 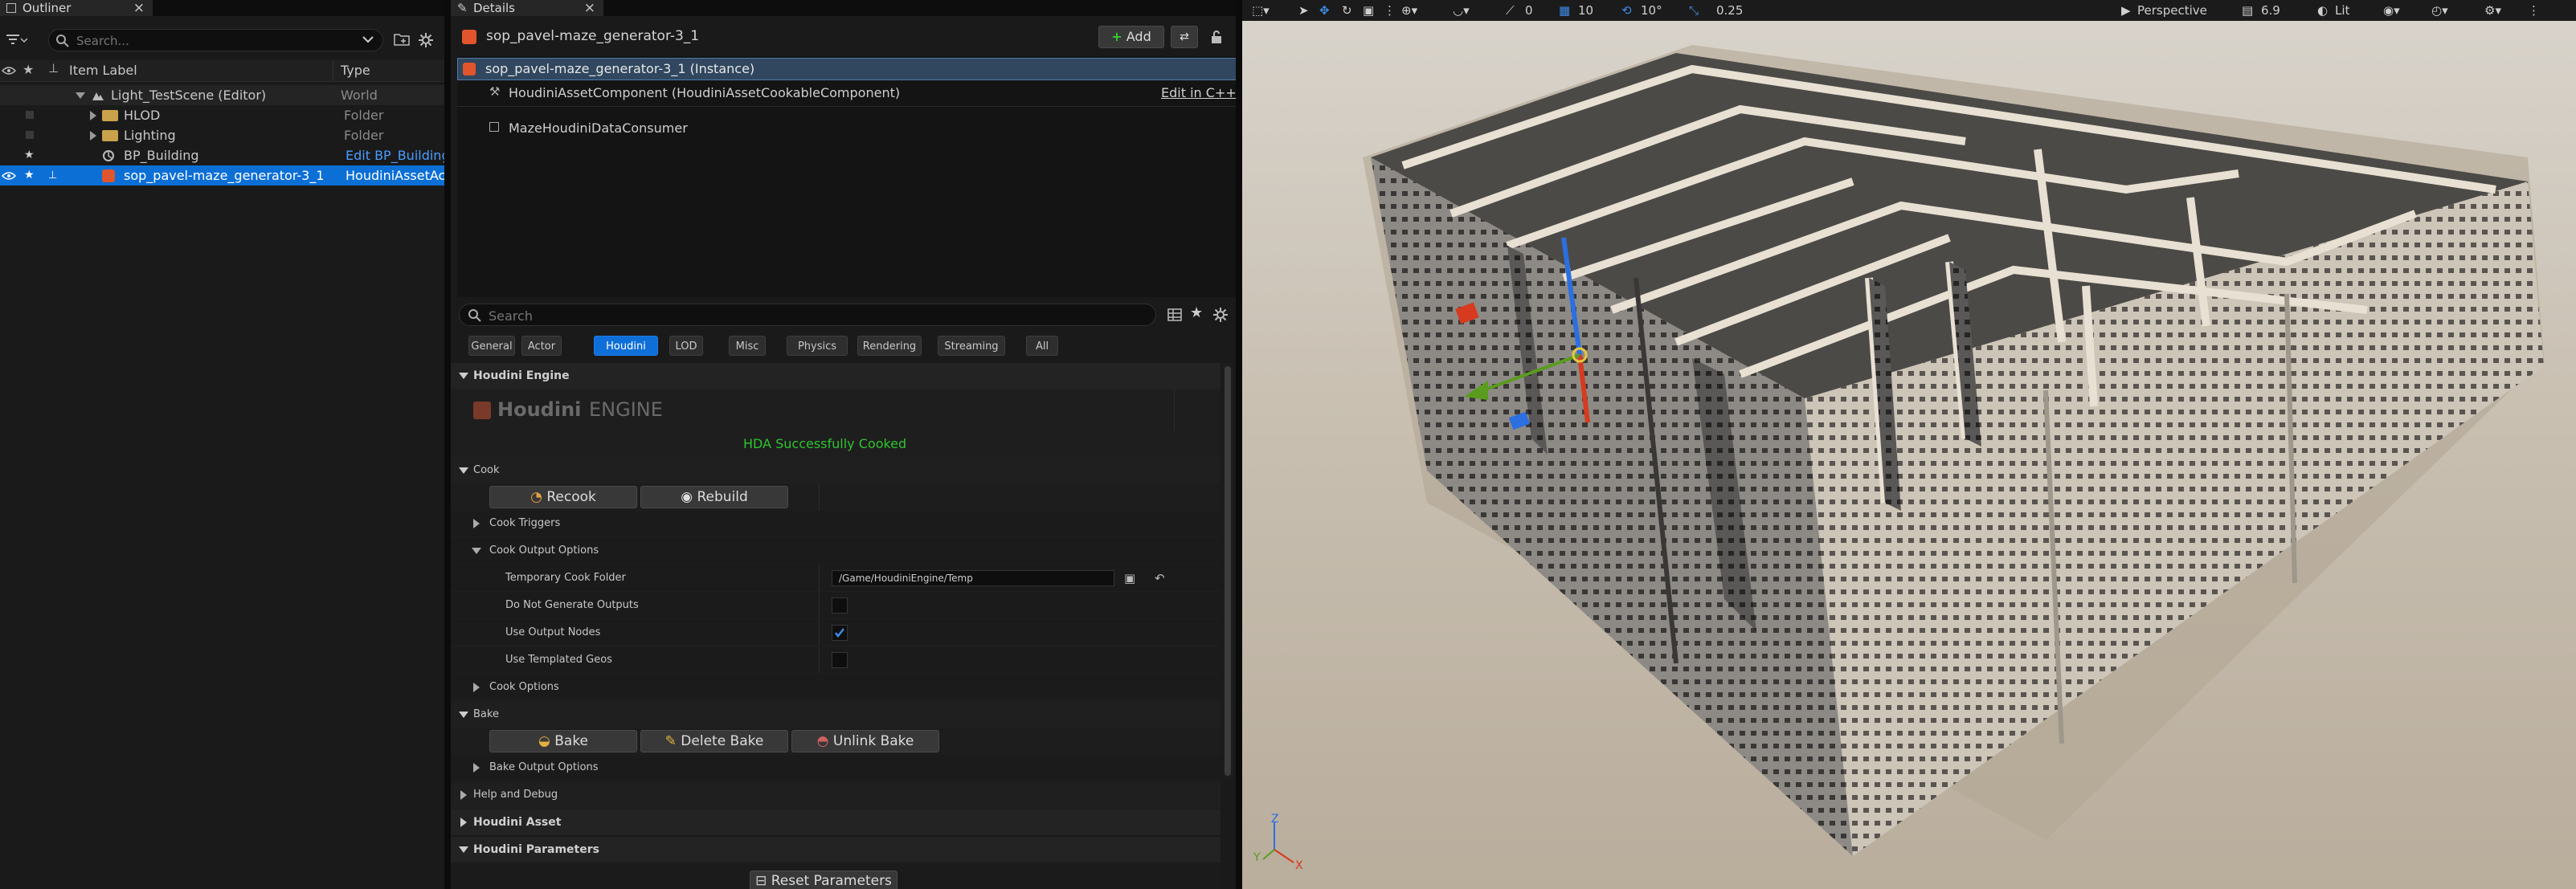 I want to click on camera-icon: ▶, so click(x=2126, y=10).